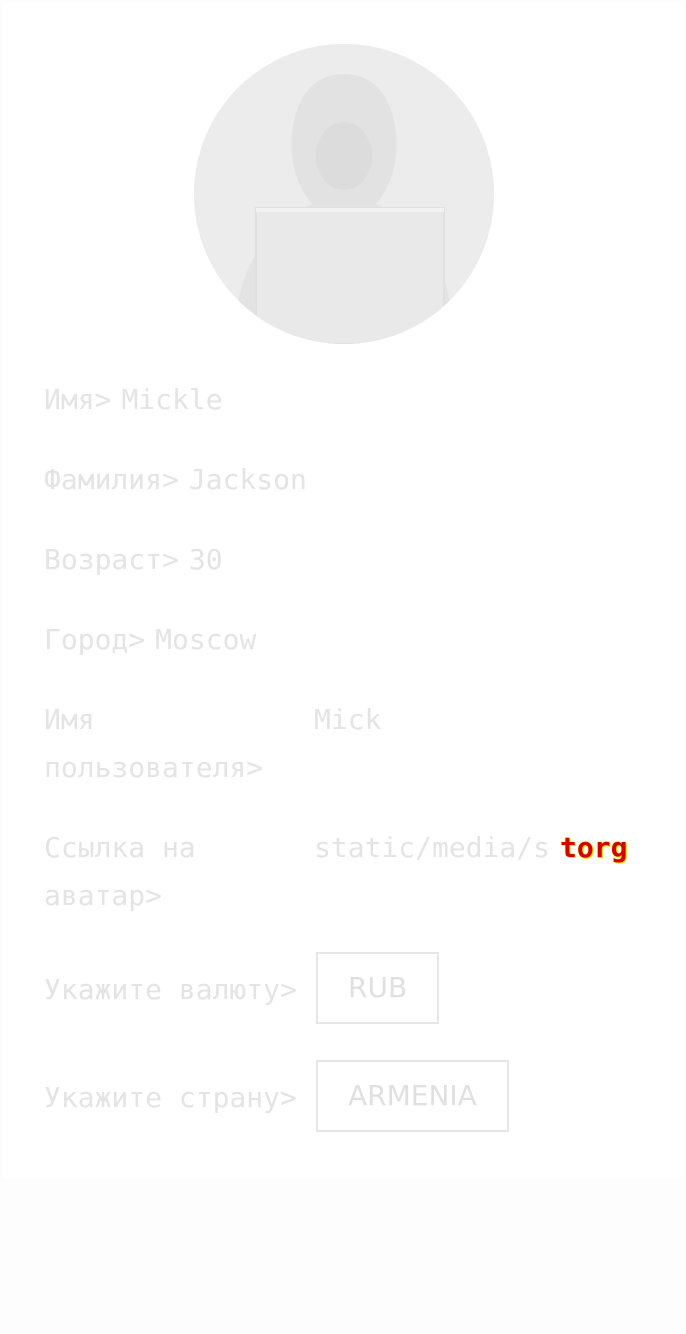  I want to click on first-name-value: Mickle, so click(171, 399).